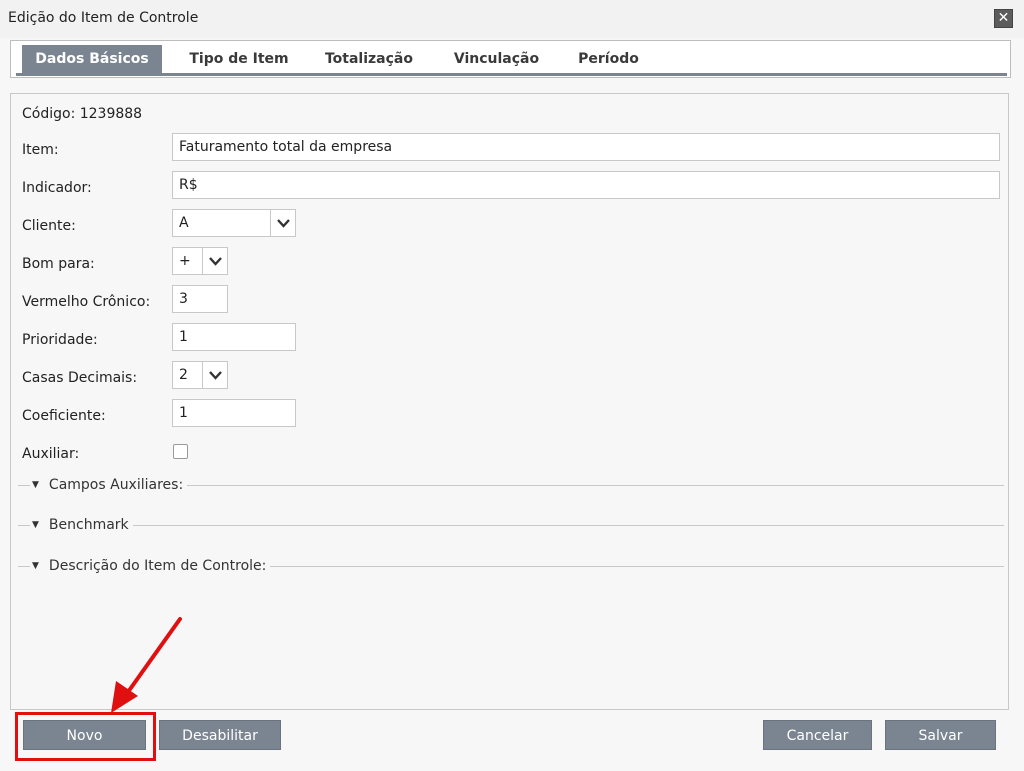 The width and height of the screenshot is (1024, 771). What do you see at coordinates (146, 665) in the screenshot?
I see `annotation-arrow-icon` at bounding box center [146, 665].